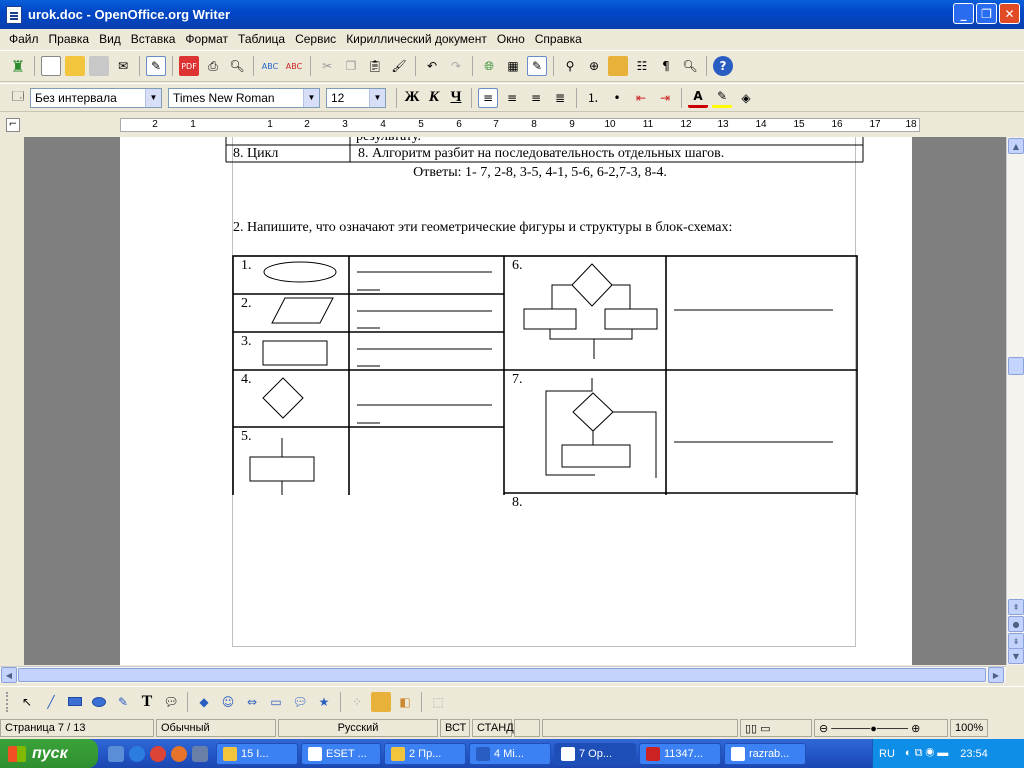 The height and width of the screenshot is (768, 1024). What do you see at coordinates (1009, 13) in the screenshot?
I see `close-button: ✕` at bounding box center [1009, 13].